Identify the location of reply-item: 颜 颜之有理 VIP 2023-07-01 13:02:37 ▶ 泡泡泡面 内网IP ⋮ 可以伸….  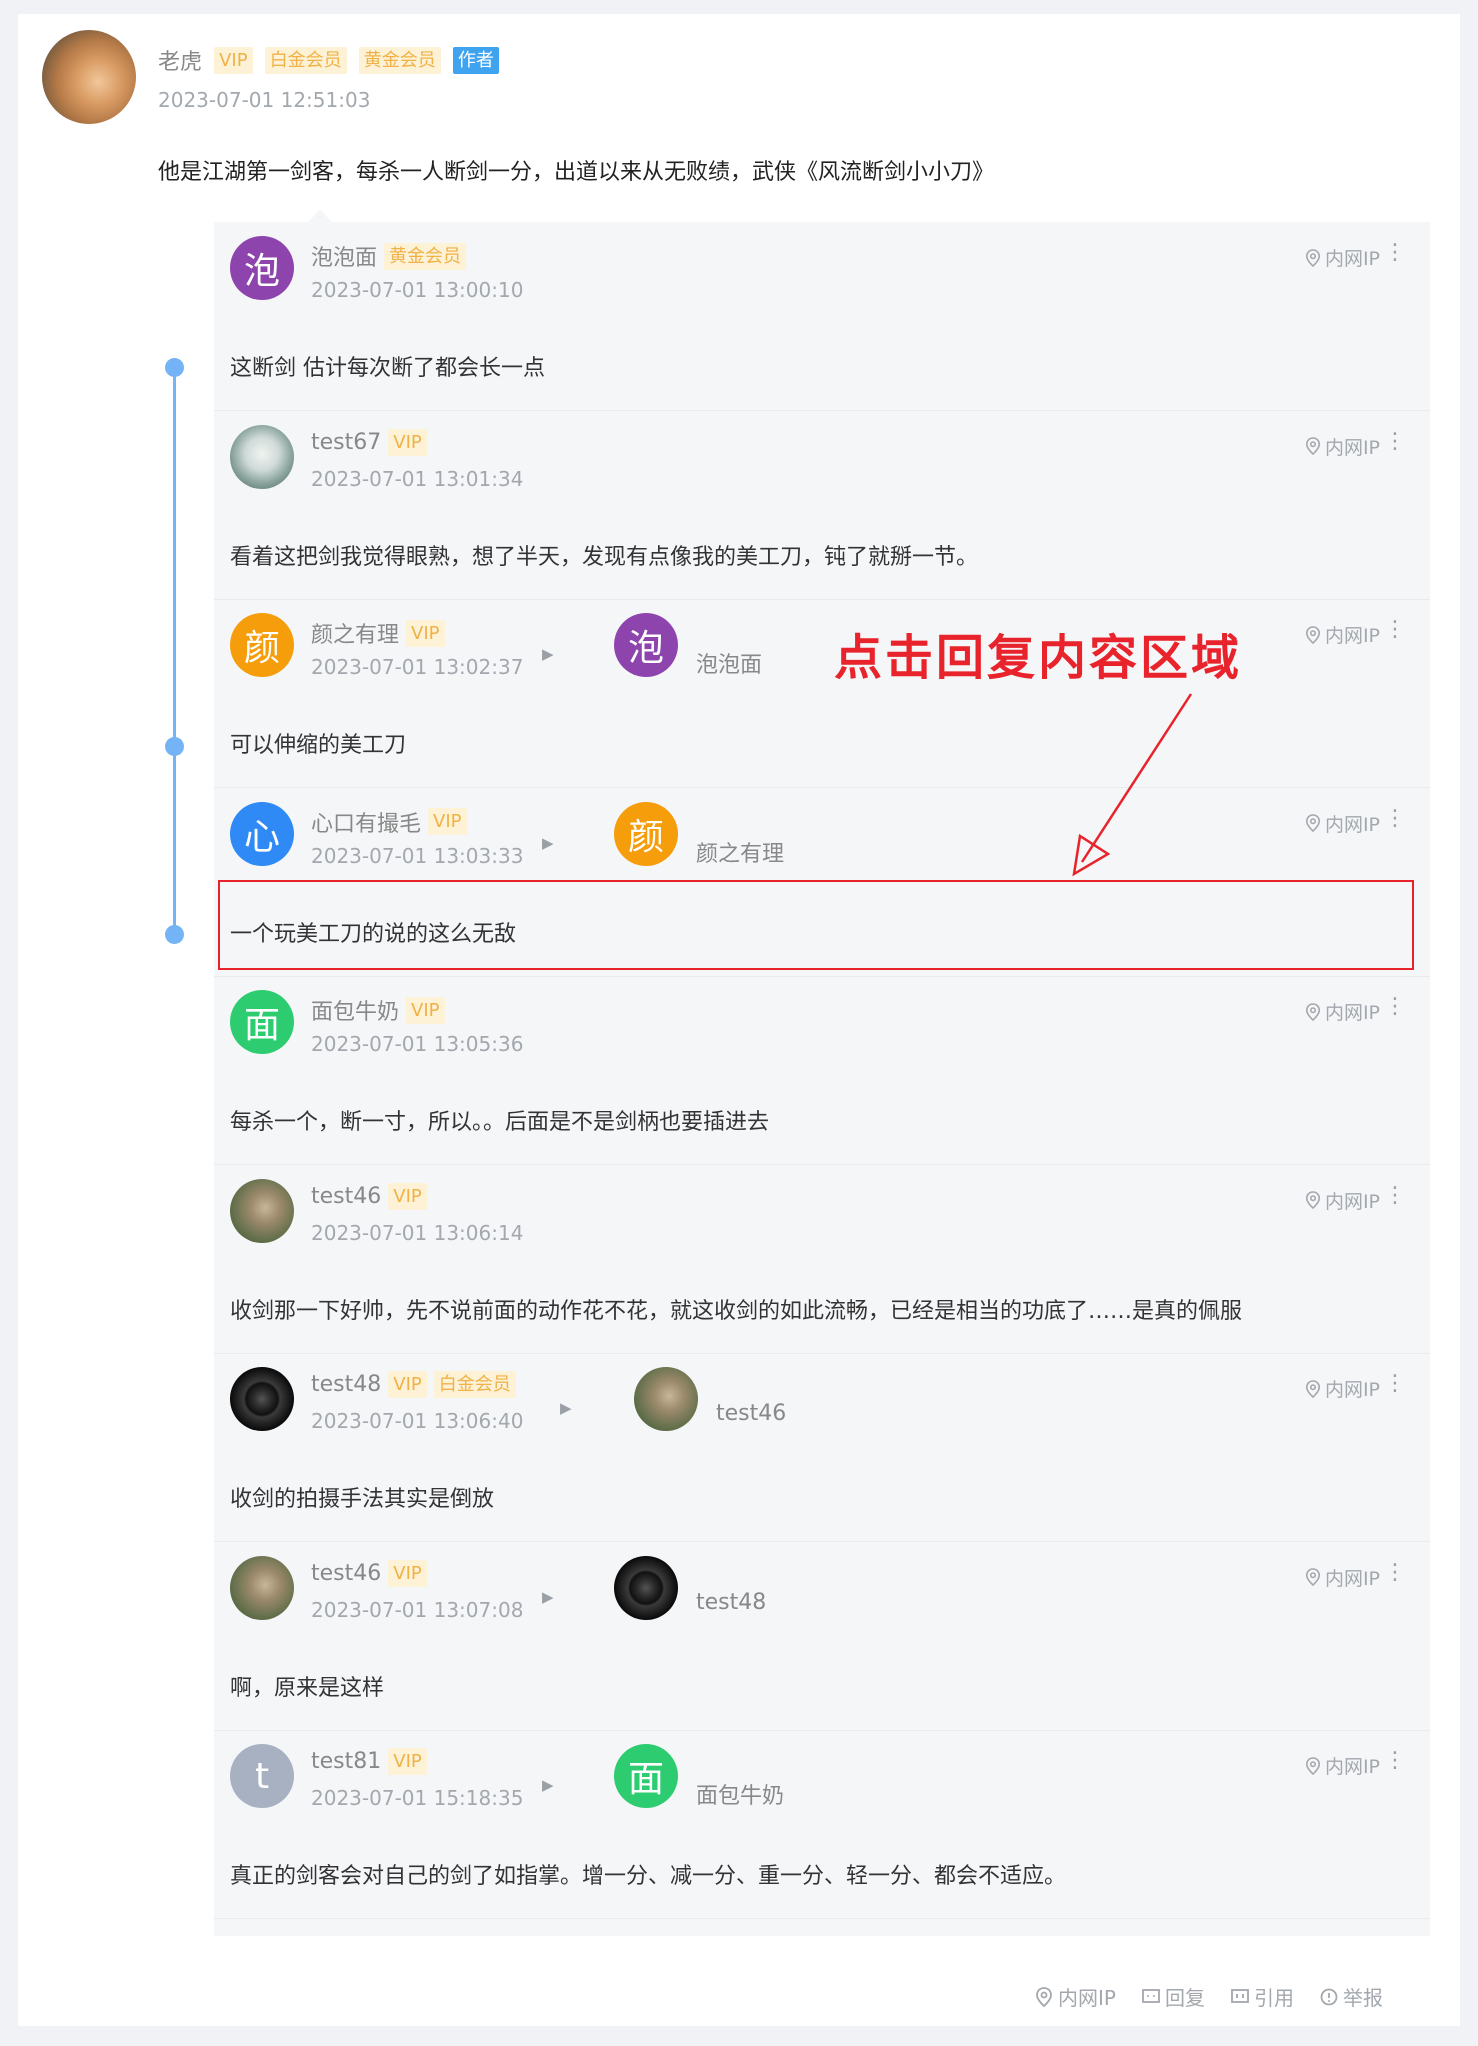
(822, 693).